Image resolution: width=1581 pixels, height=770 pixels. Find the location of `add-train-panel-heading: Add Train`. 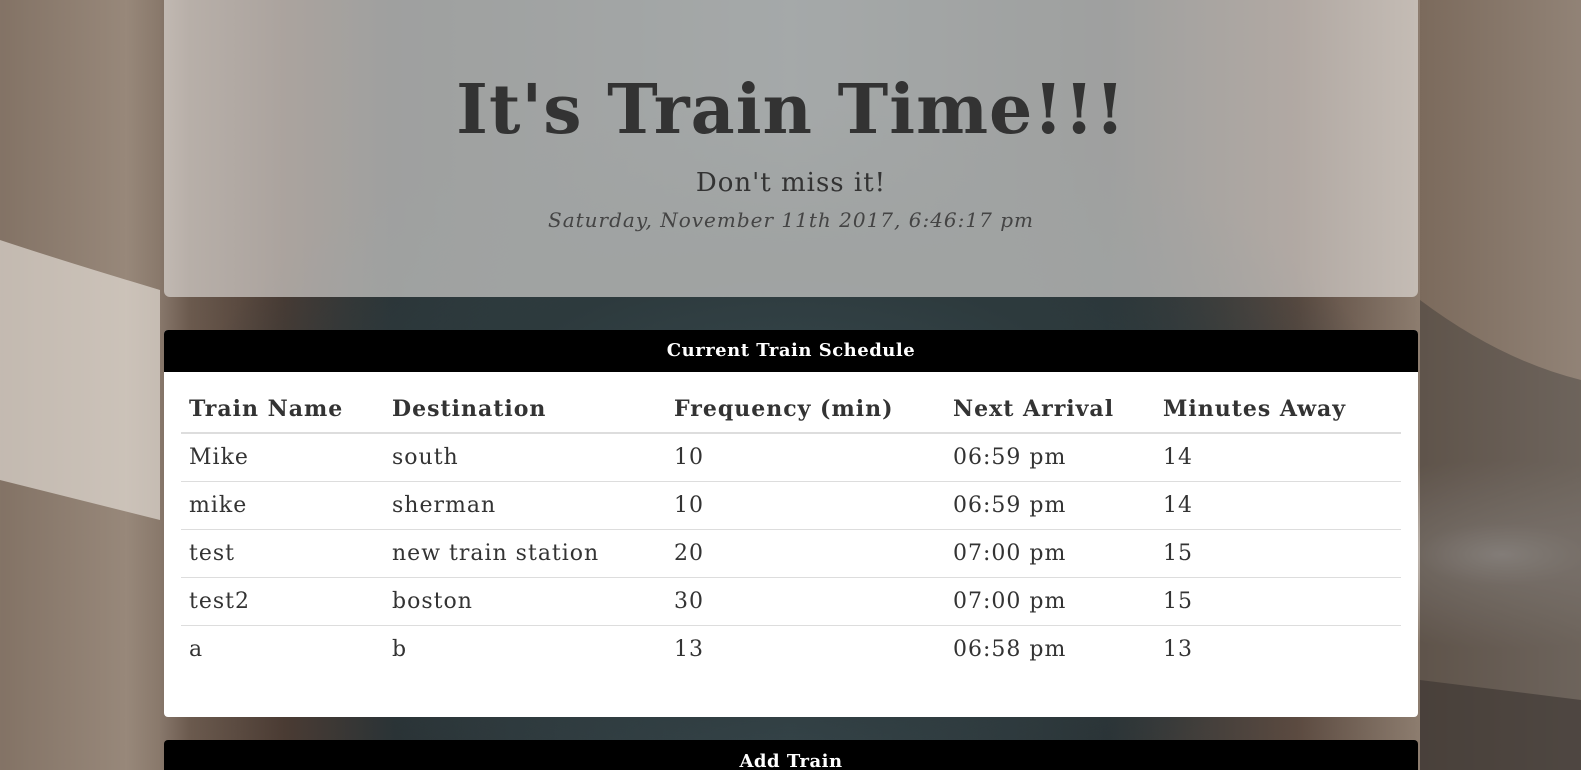

add-train-panel-heading: Add Train is located at coordinates (791, 755).